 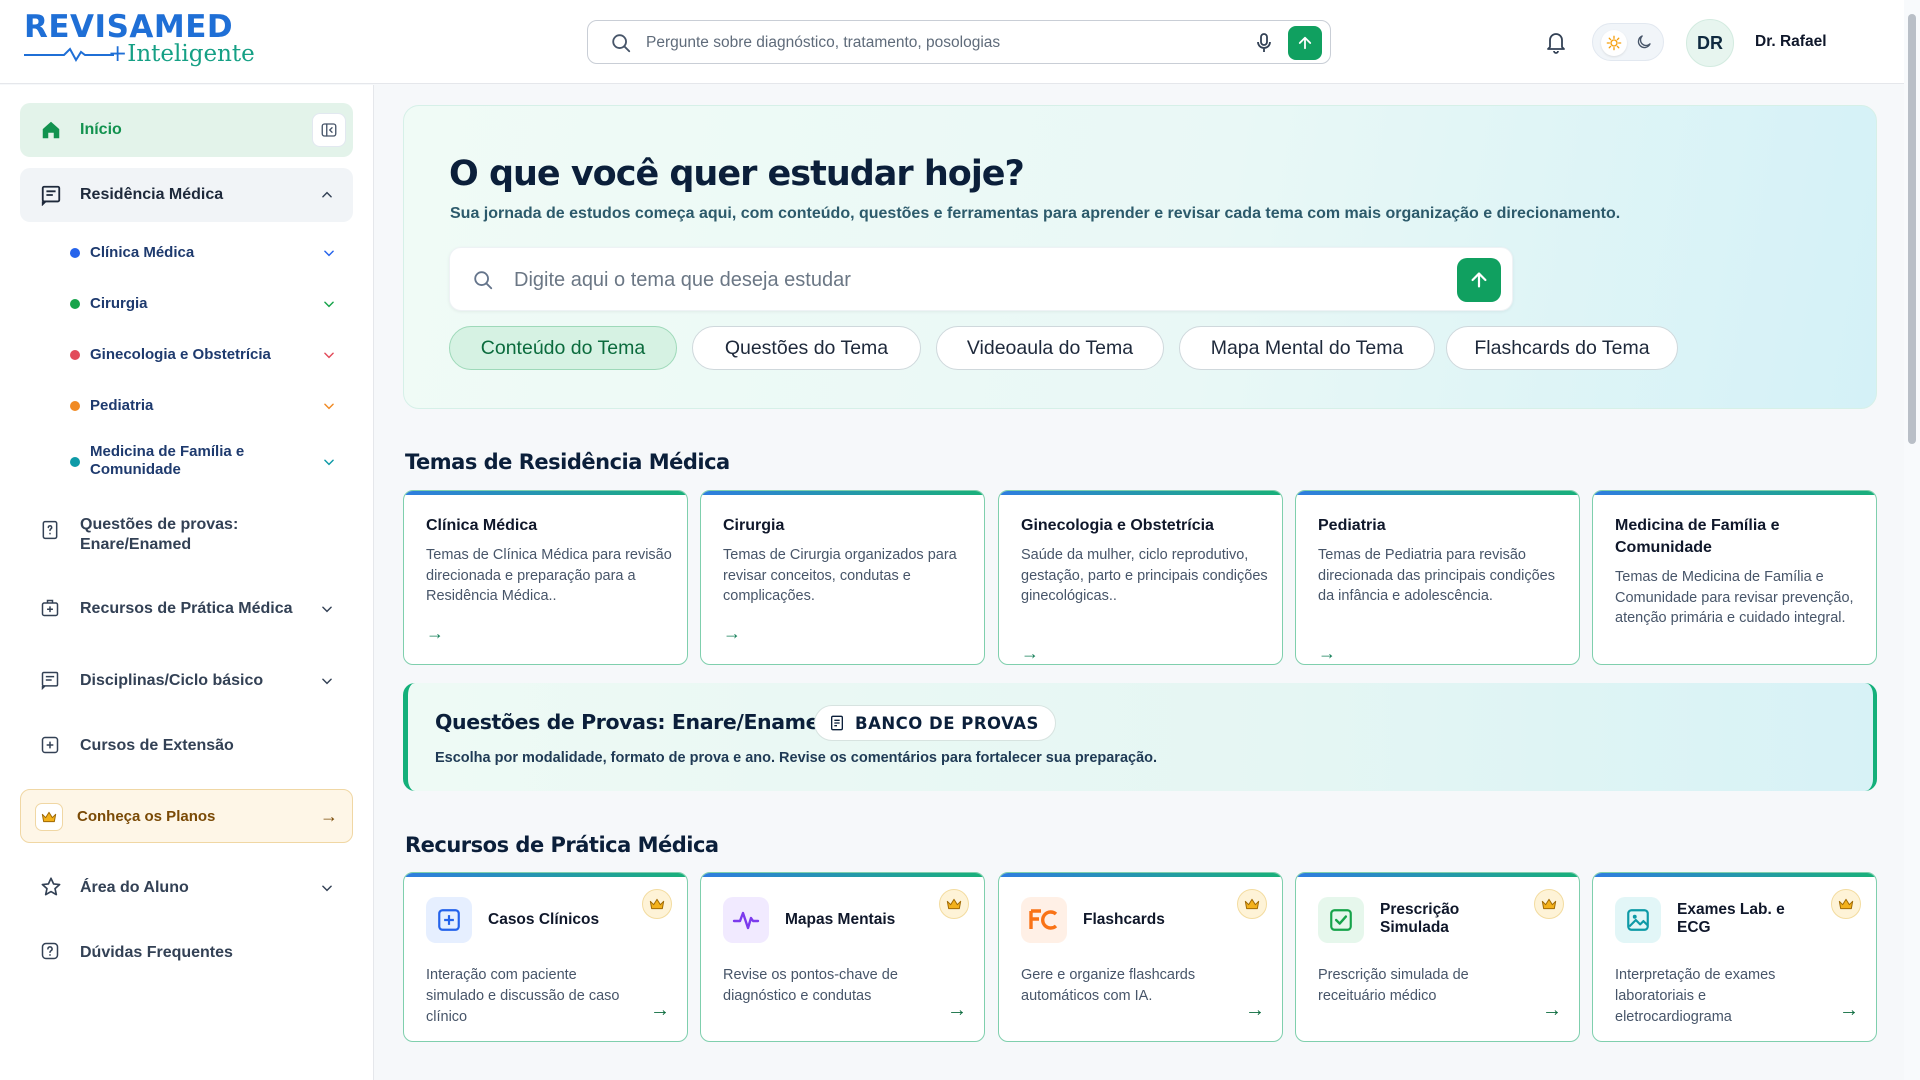 What do you see at coordinates (208, 406) in the screenshot?
I see `sidebar-subitem-pediatria: Pediatria` at bounding box center [208, 406].